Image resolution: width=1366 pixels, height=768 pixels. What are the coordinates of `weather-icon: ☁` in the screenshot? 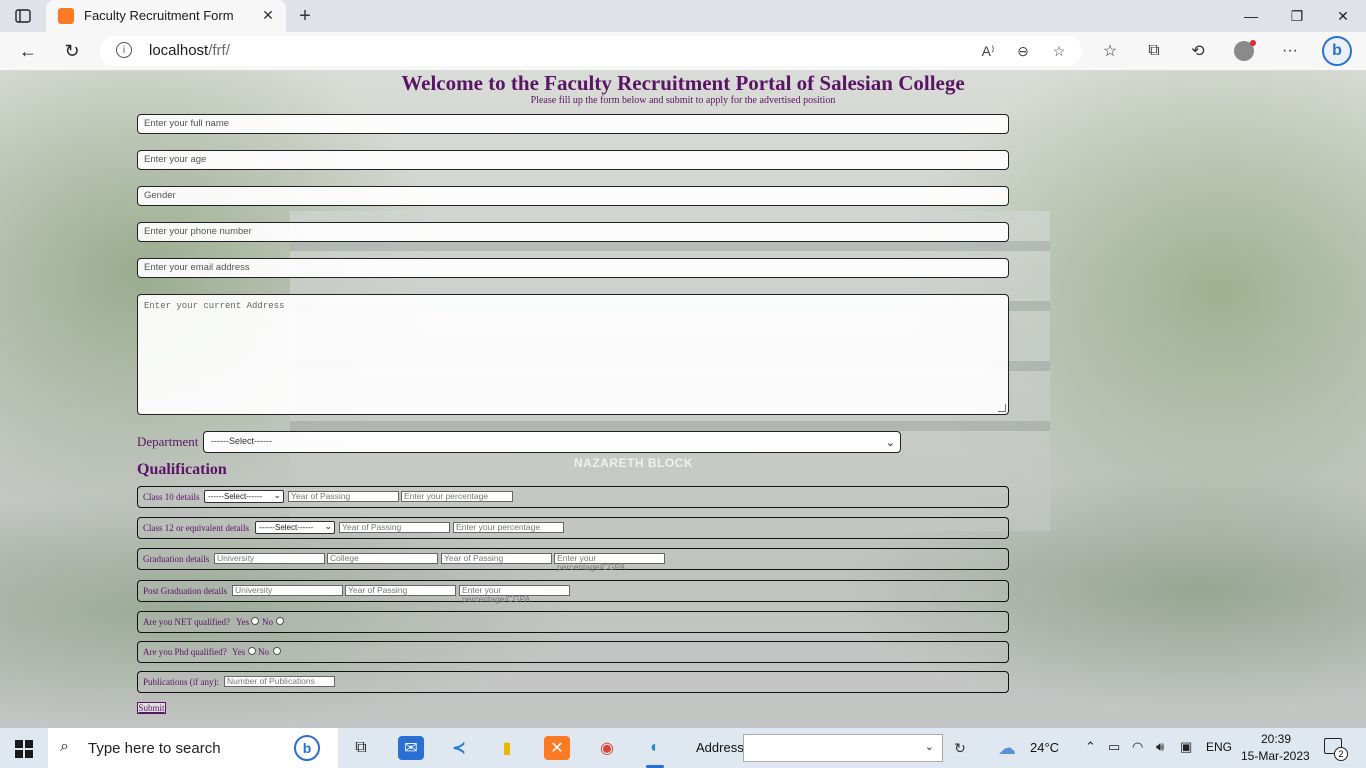 It's located at (1007, 748).